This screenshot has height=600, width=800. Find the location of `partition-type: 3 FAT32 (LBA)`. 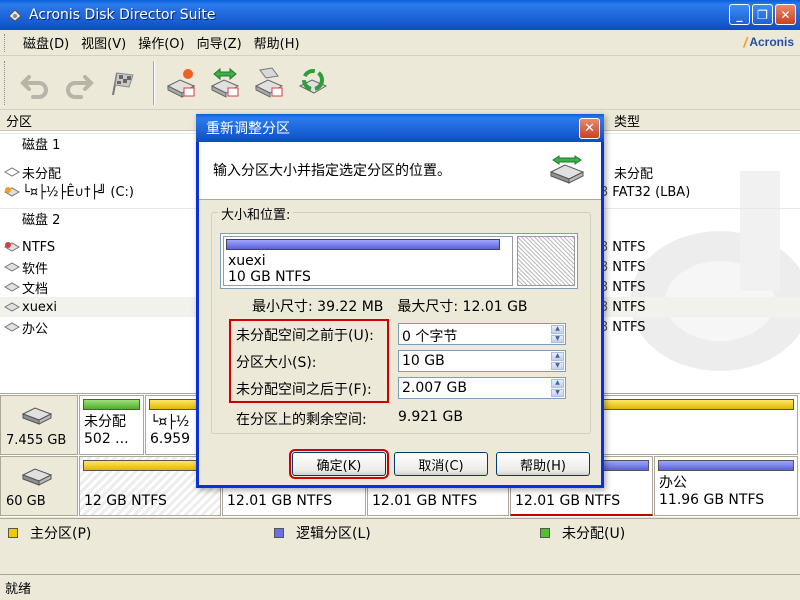

partition-type: 3 FAT32 (LBA) is located at coordinates (645, 192).